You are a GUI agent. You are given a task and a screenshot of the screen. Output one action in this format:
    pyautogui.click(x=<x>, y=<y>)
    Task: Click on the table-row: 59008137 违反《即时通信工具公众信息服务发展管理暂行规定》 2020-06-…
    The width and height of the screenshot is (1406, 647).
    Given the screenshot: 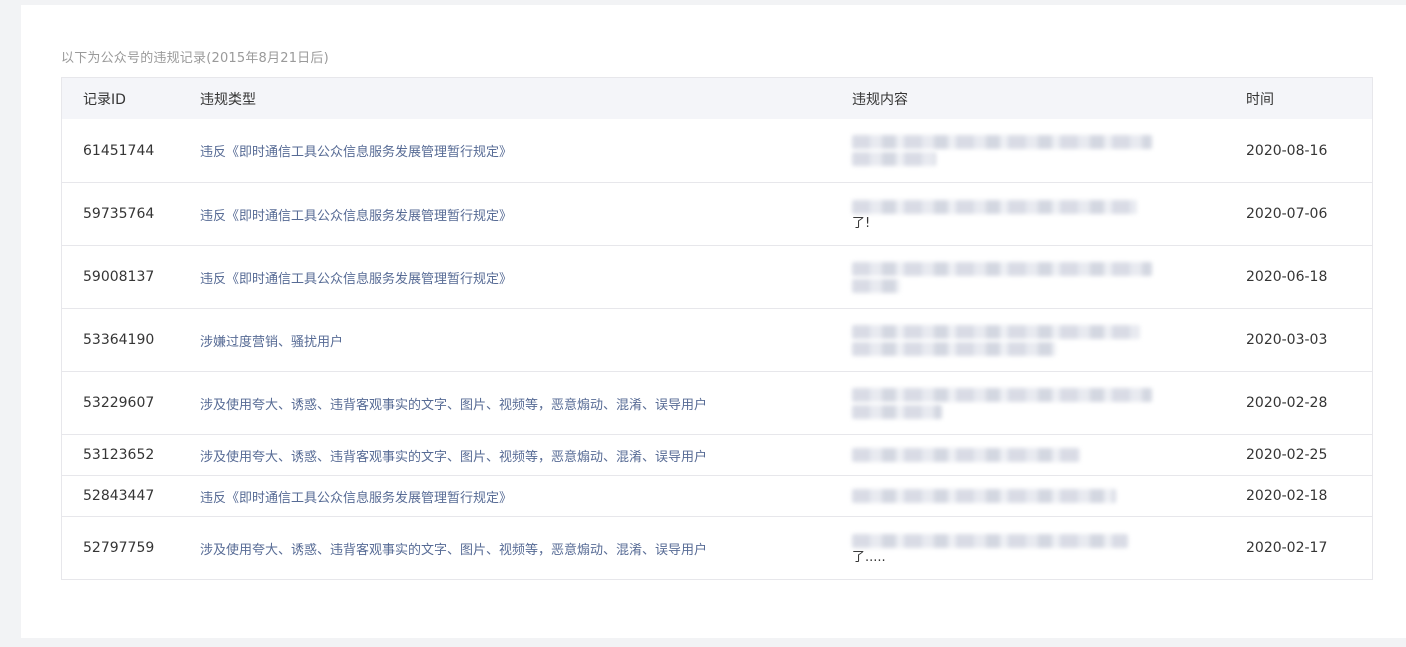 What is the action you would take?
    pyautogui.click(x=717, y=276)
    